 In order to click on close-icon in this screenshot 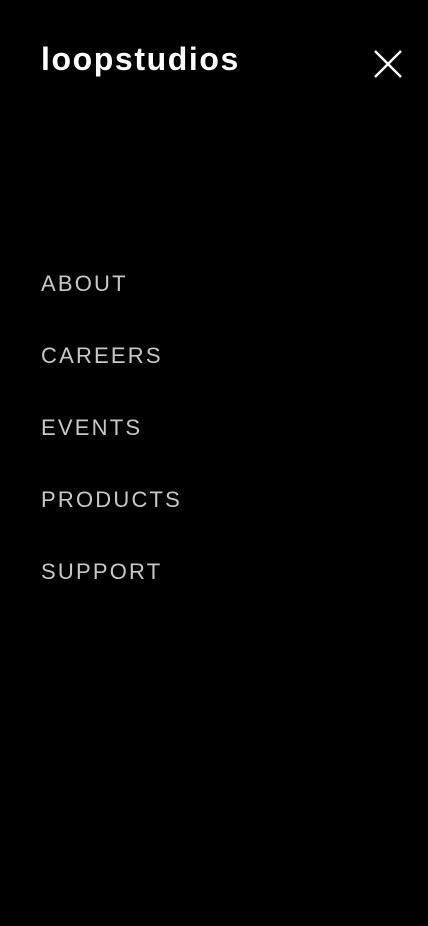, I will do `click(388, 64)`.